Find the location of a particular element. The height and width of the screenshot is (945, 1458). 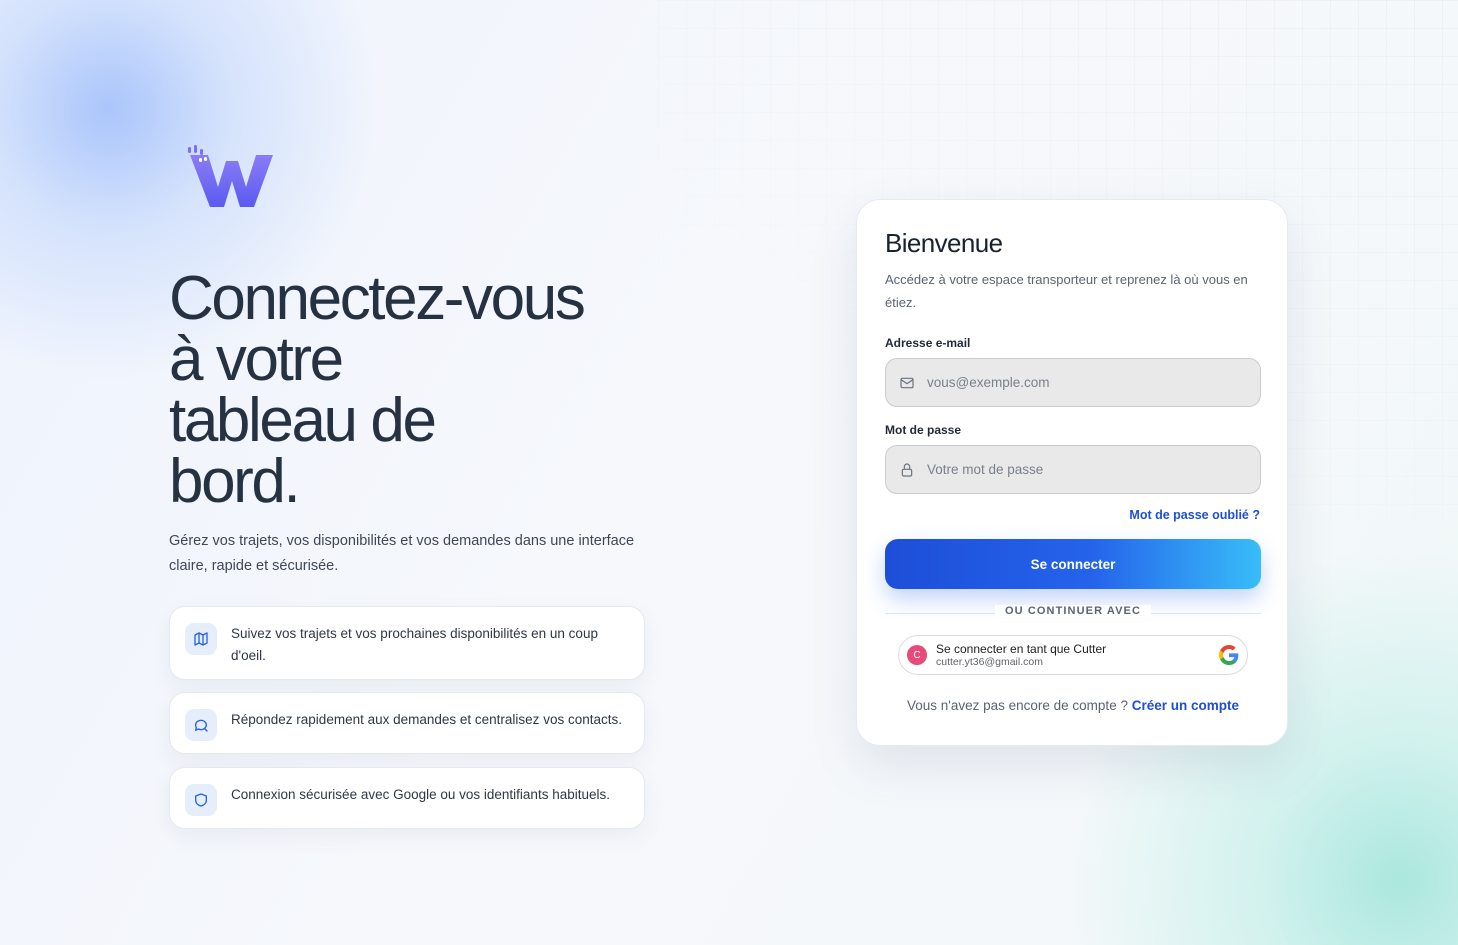

google-account-name: Se connecter en tant que Cutter is located at coordinates (1021, 648).